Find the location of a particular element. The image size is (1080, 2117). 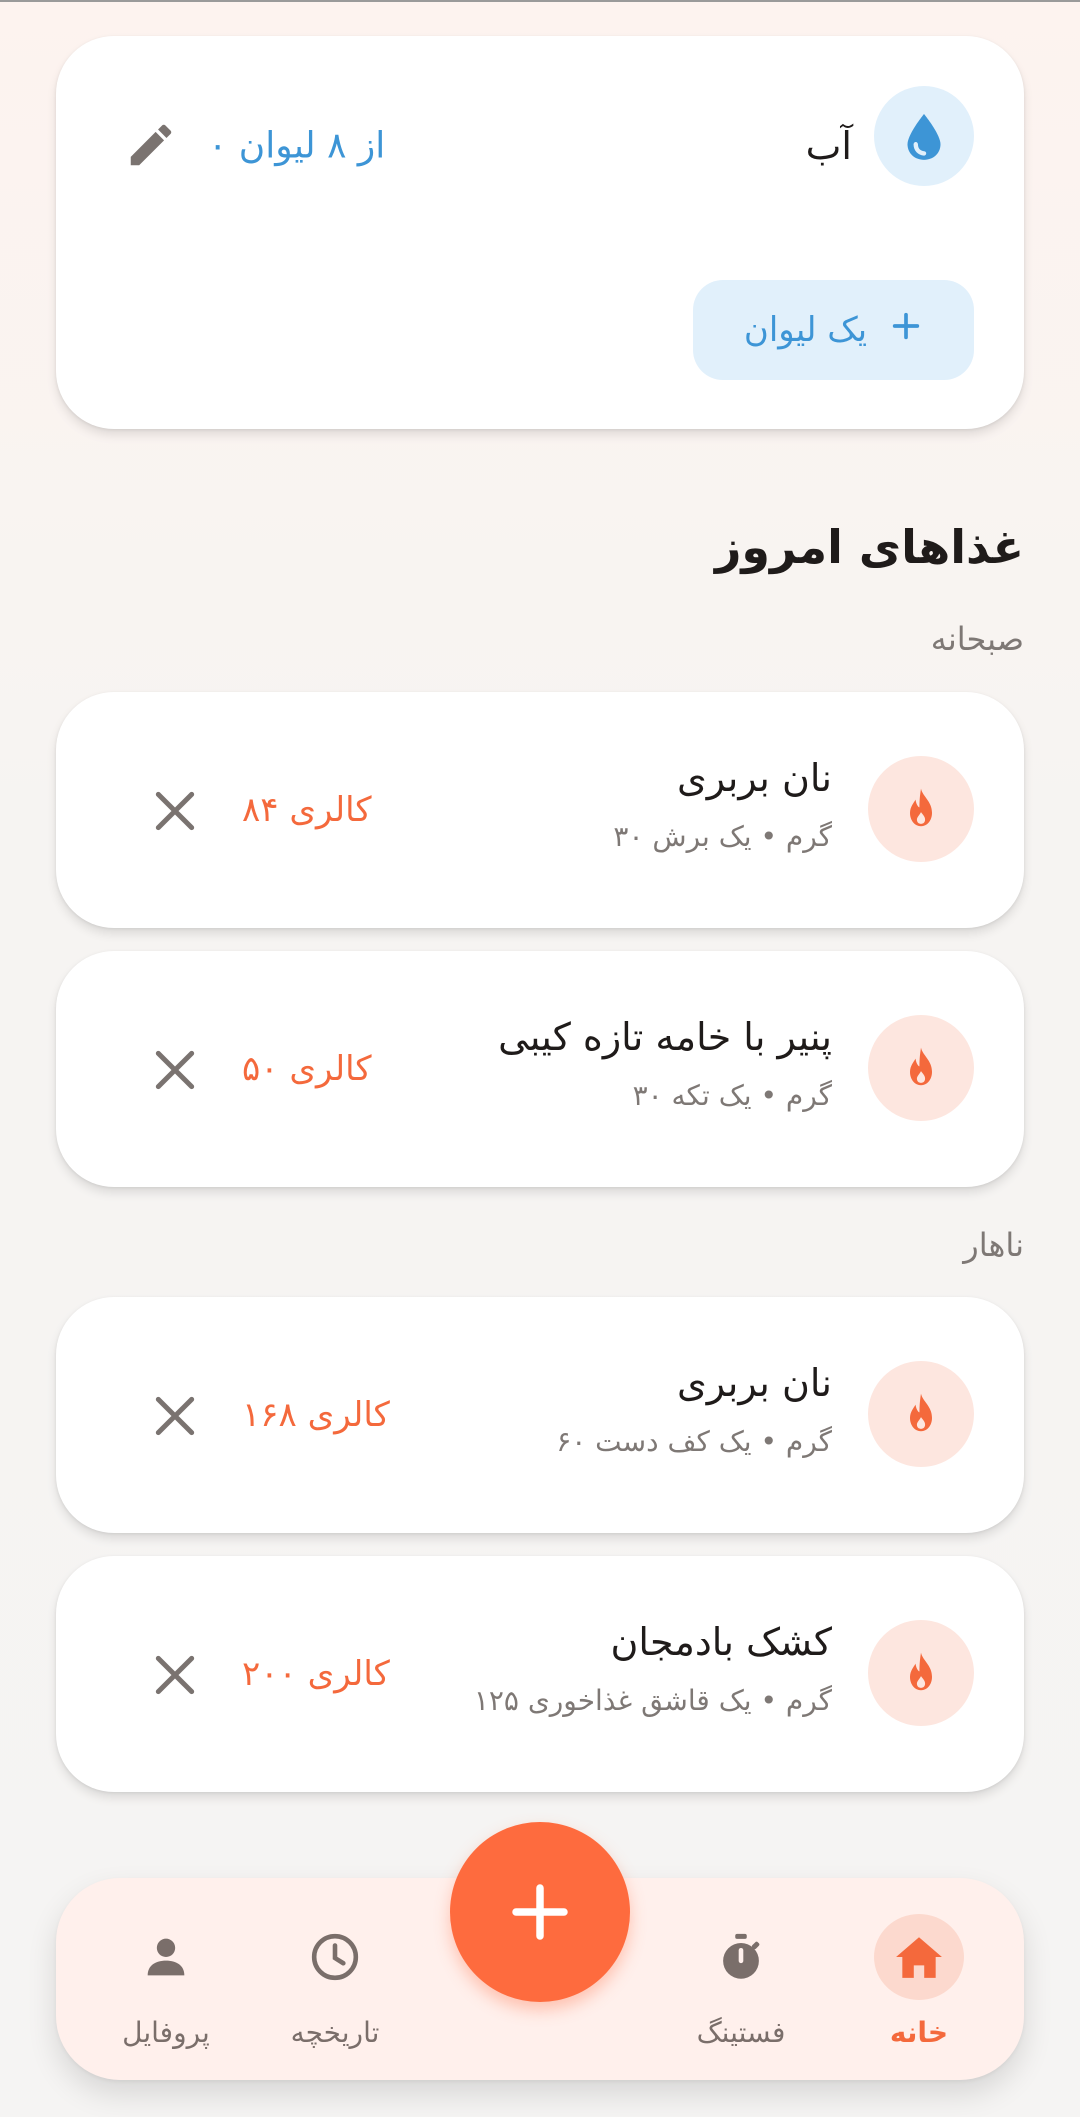

food-calories: ۵۰ کالری is located at coordinates (307, 1069).